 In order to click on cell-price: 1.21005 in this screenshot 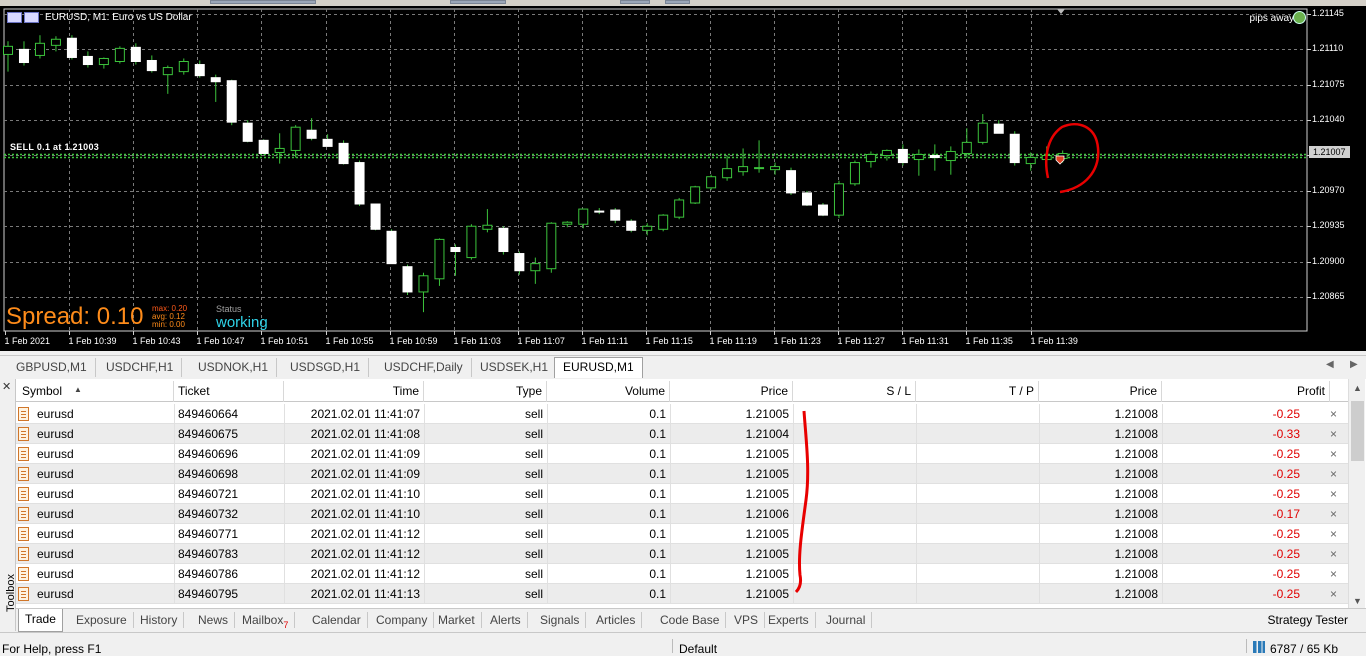, I will do `click(767, 474)`.